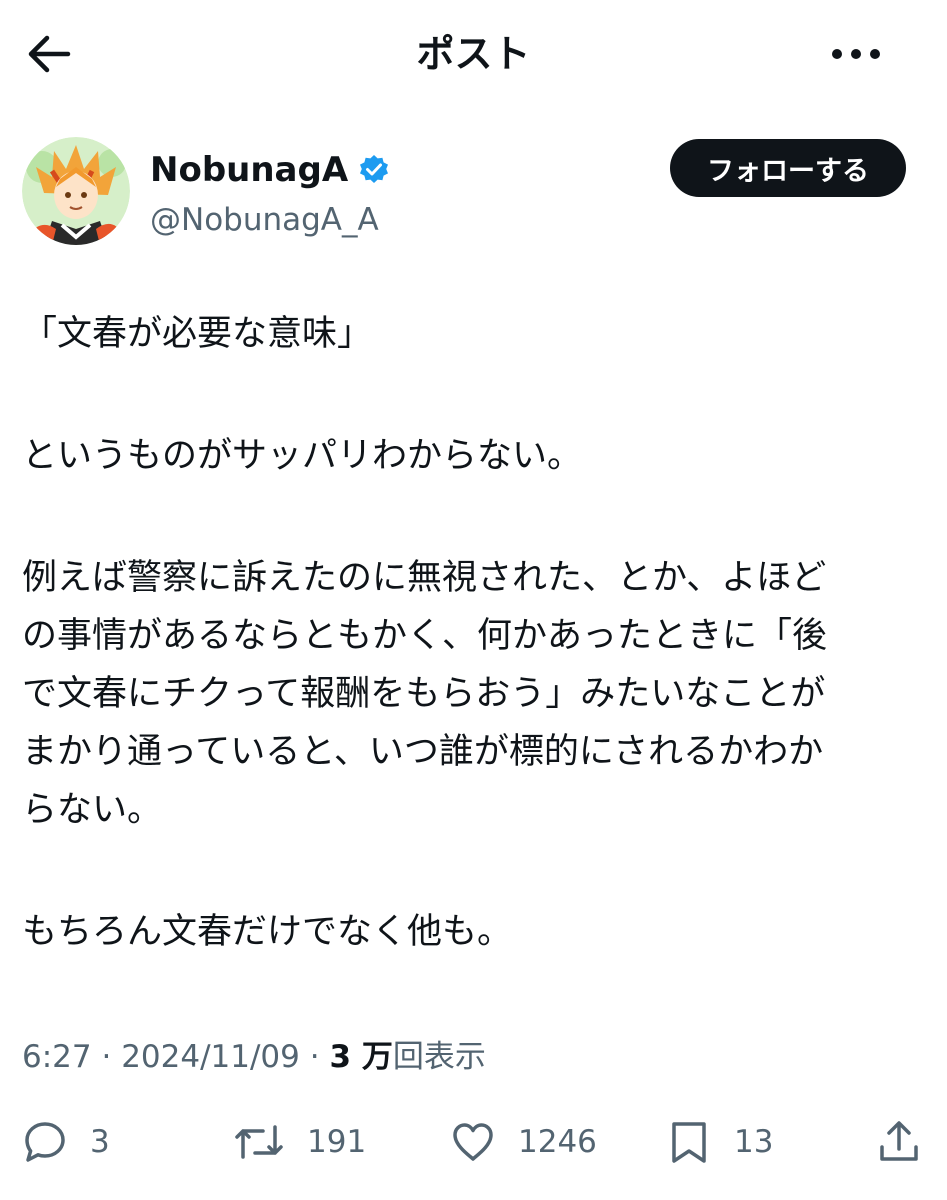 The image size is (947, 1200). I want to click on post-line: らない。, so click(92, 810).